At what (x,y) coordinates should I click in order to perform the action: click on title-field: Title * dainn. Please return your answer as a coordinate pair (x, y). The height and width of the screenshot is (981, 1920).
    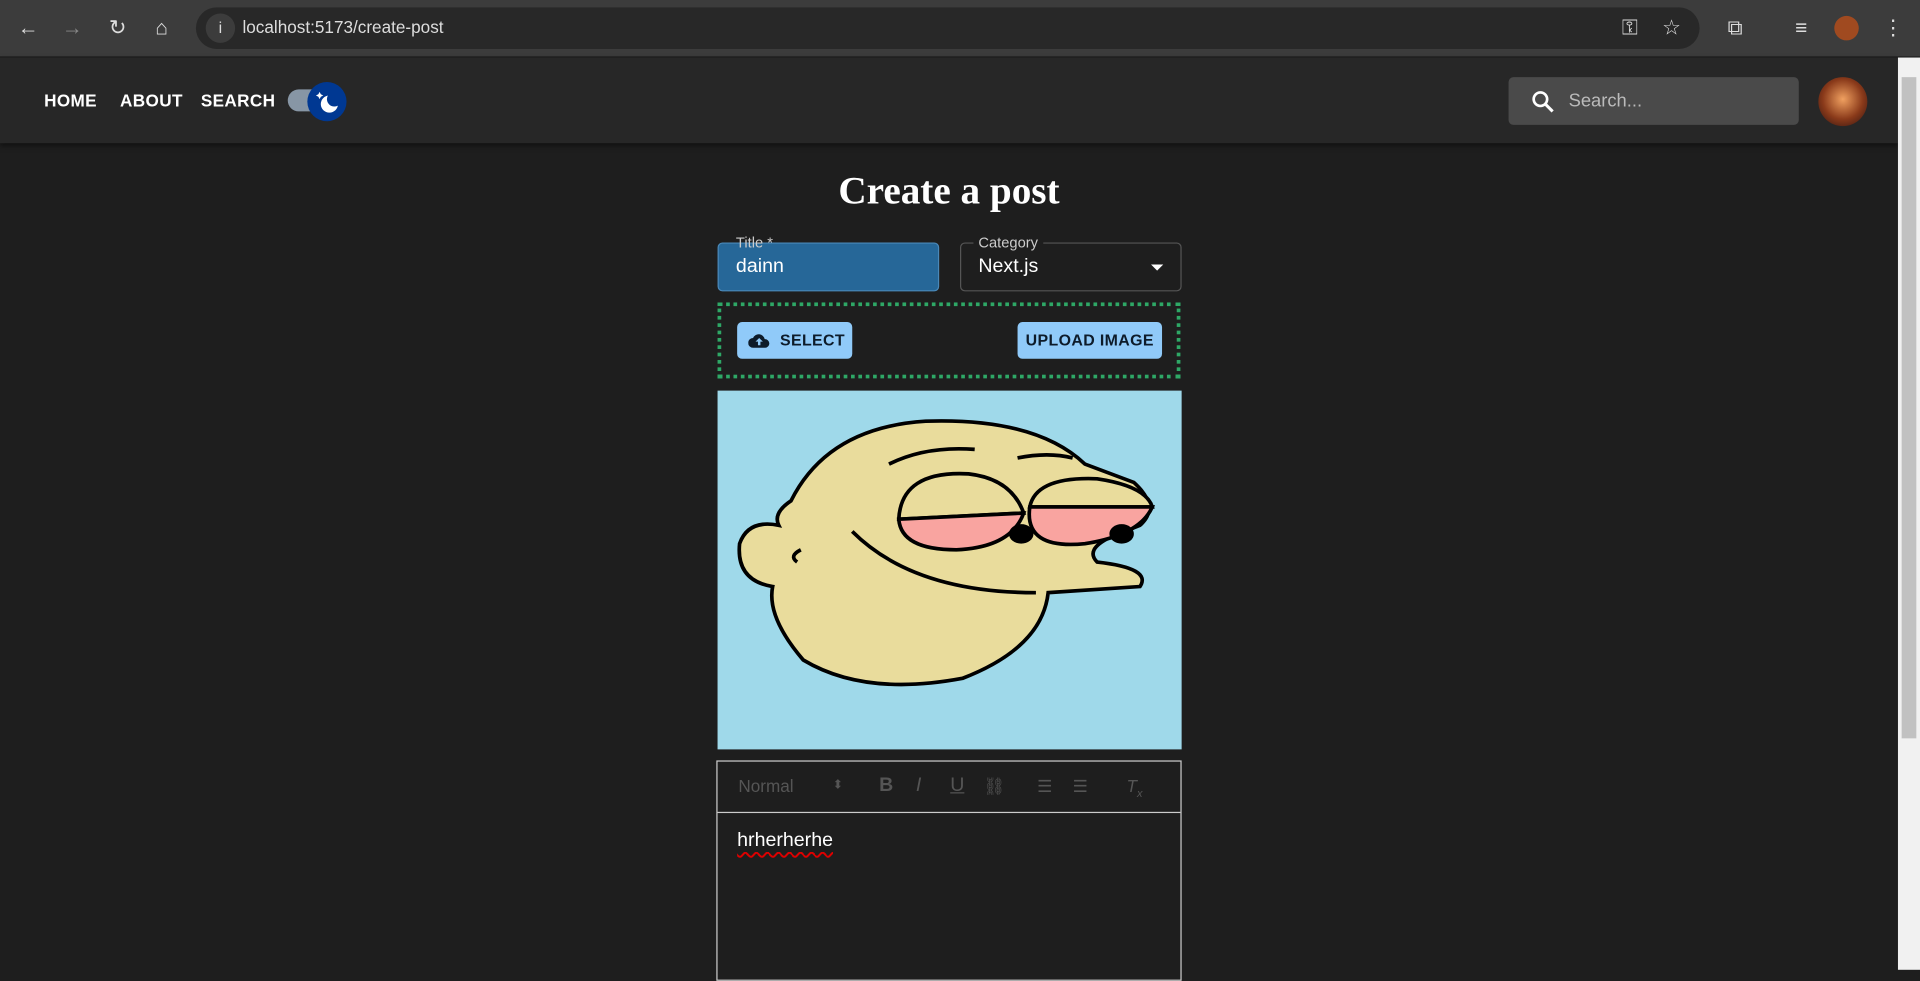
    Looking at the image, I should click on (828, 263).